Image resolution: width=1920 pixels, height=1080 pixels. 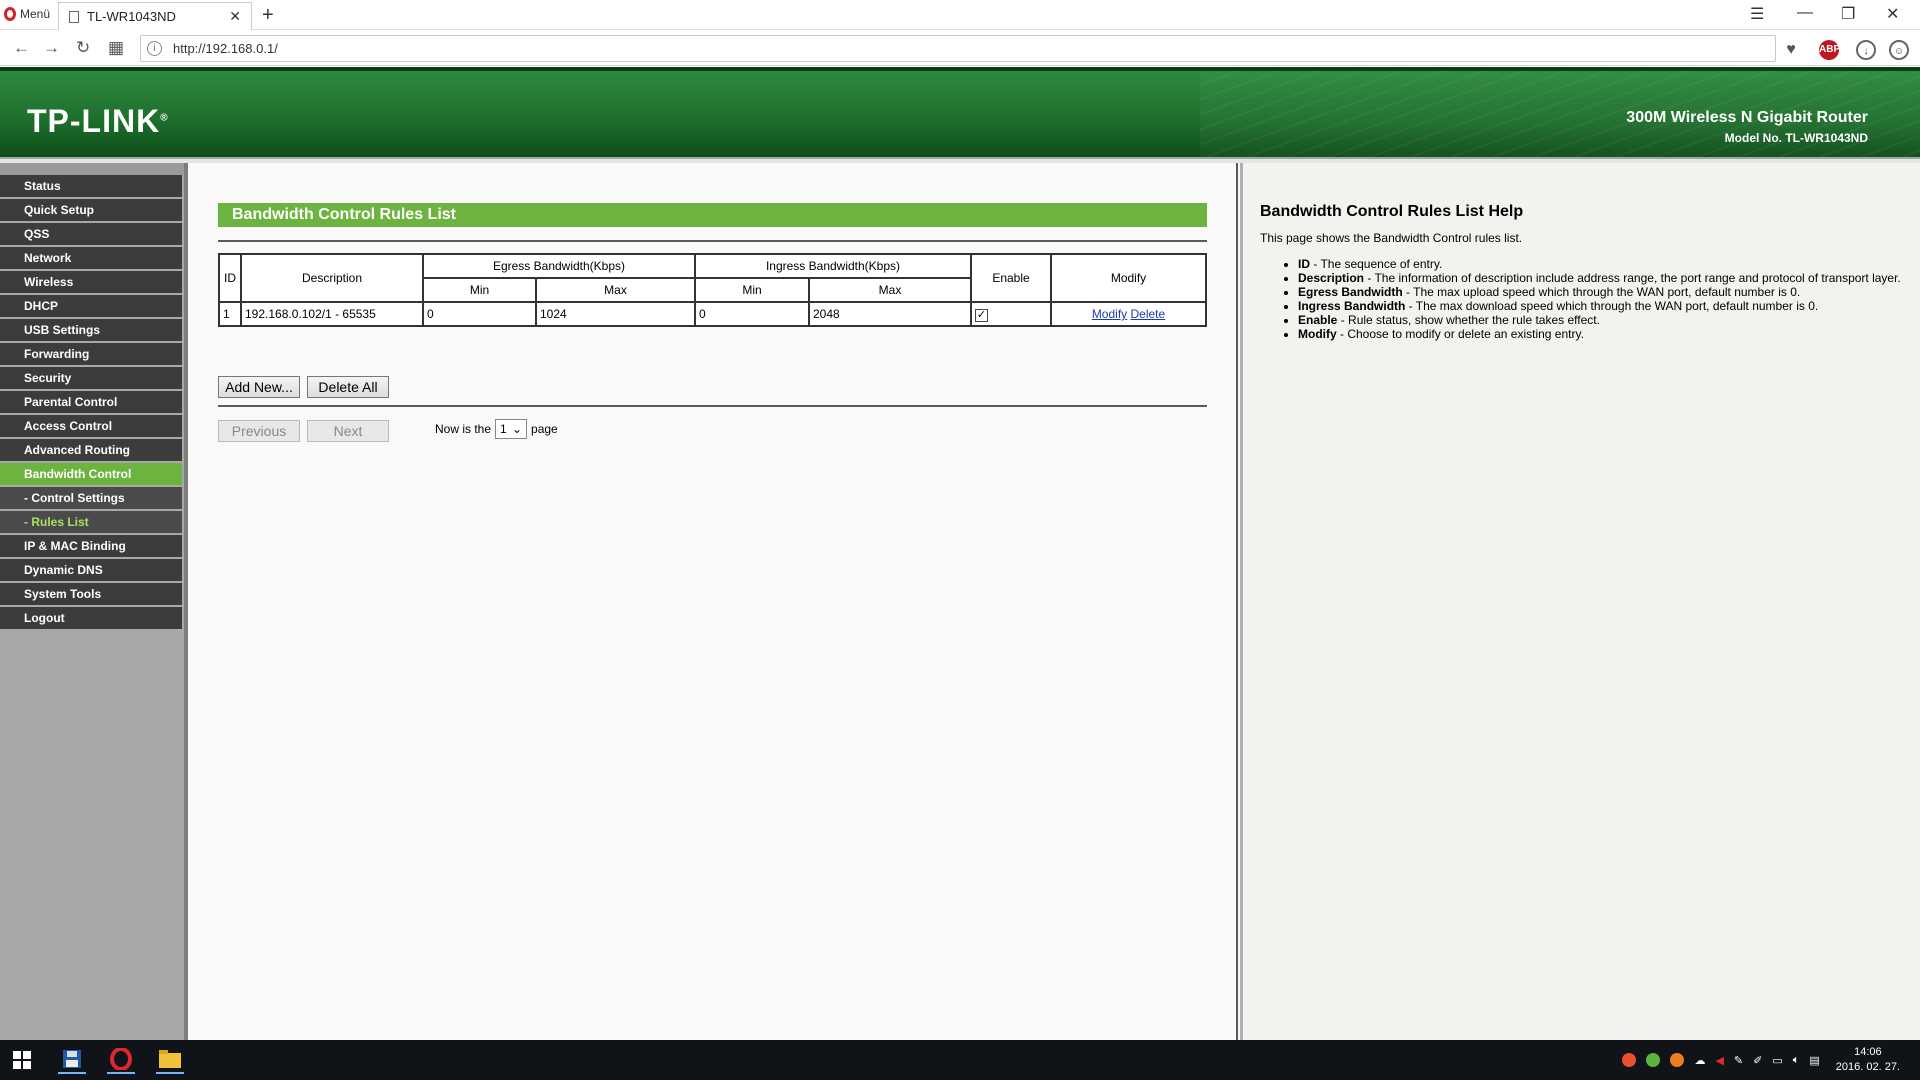 What do you see at coordinates (91, 474) in the screenshot?
I see `nav-bandwidth-control: Bandwidth Control` at bounding box center [91, 474].